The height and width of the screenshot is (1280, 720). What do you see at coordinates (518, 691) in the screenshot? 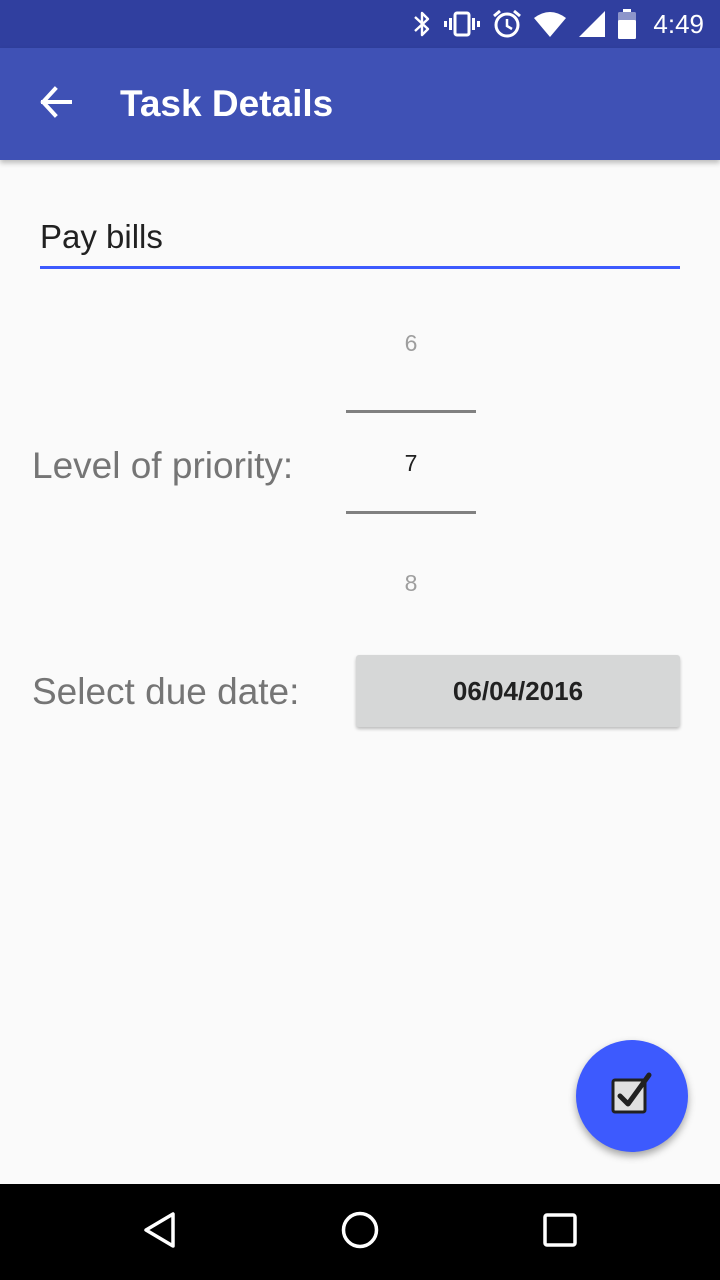
I see `due-date-button: 06/04/2016` at bounding box center [518, 691].